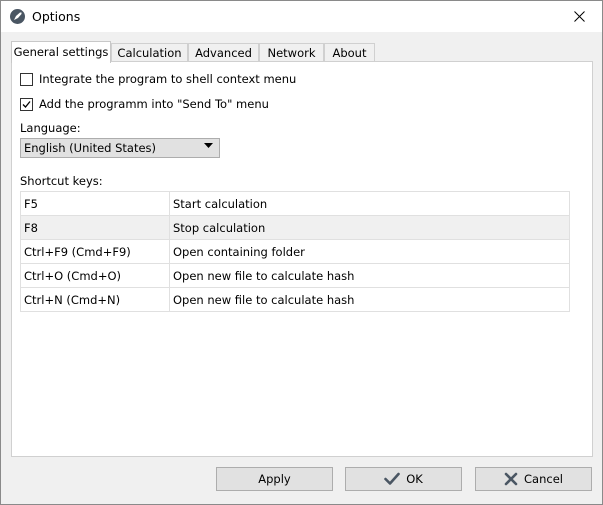  I want to click on cancel-button: Cancel, so click(533, 479).